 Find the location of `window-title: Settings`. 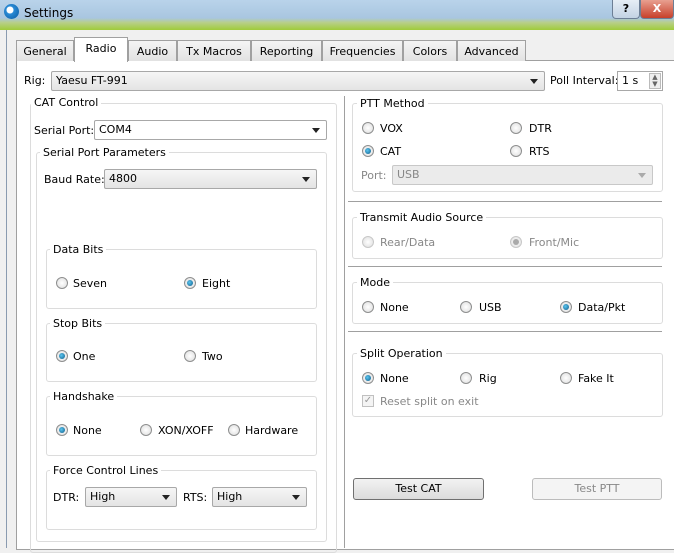

window-title: Settings is located at coordinates (49, 13).